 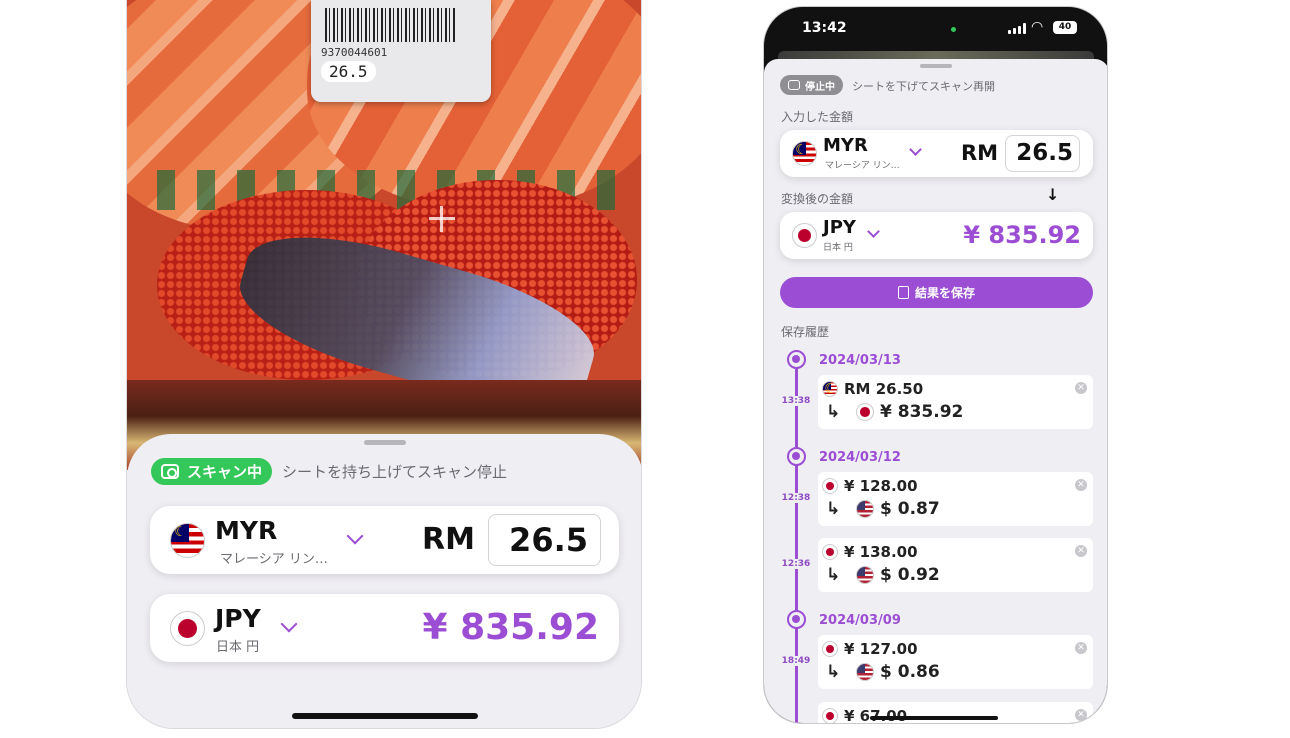 I want to click on history-time: 18:49, so click(x=796, y=661).